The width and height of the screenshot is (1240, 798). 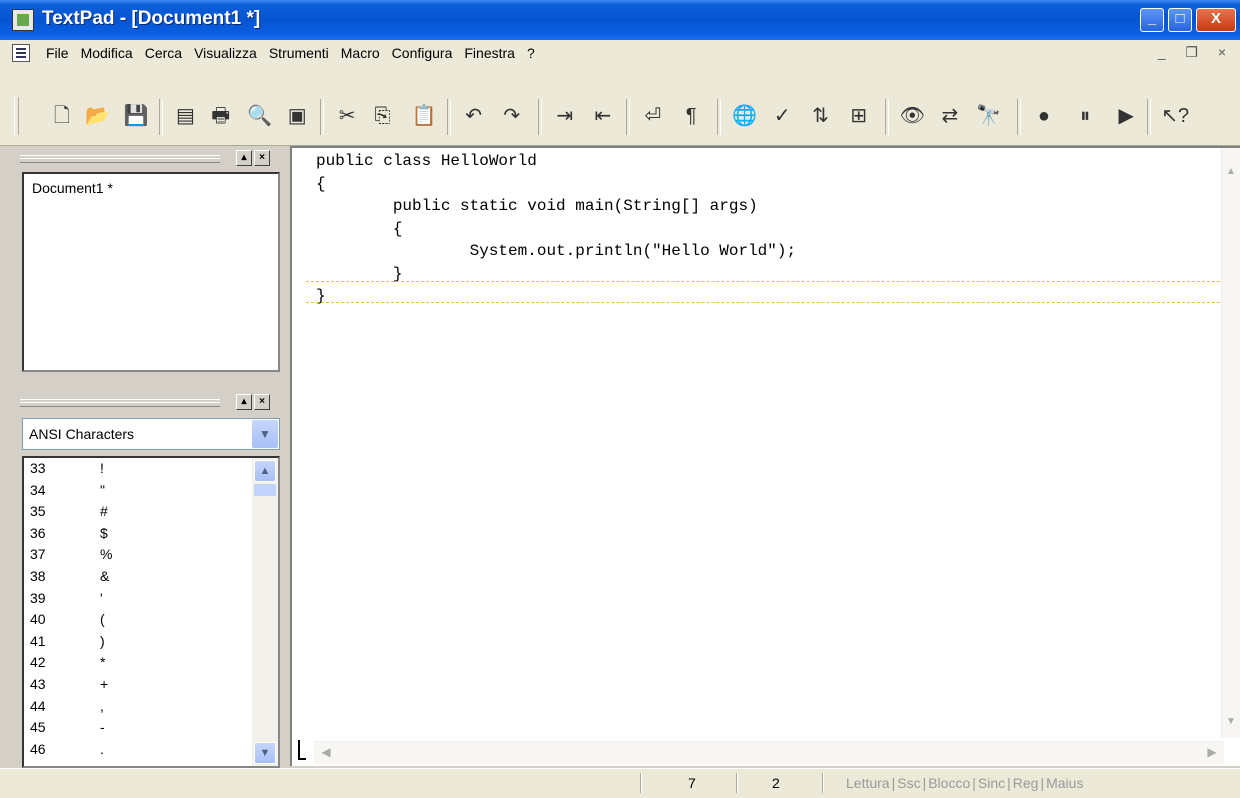 What do you see at coordinates (135, 511) in the screenshot?
I see `list-item: 35 #` at bounding box center [135, 511].